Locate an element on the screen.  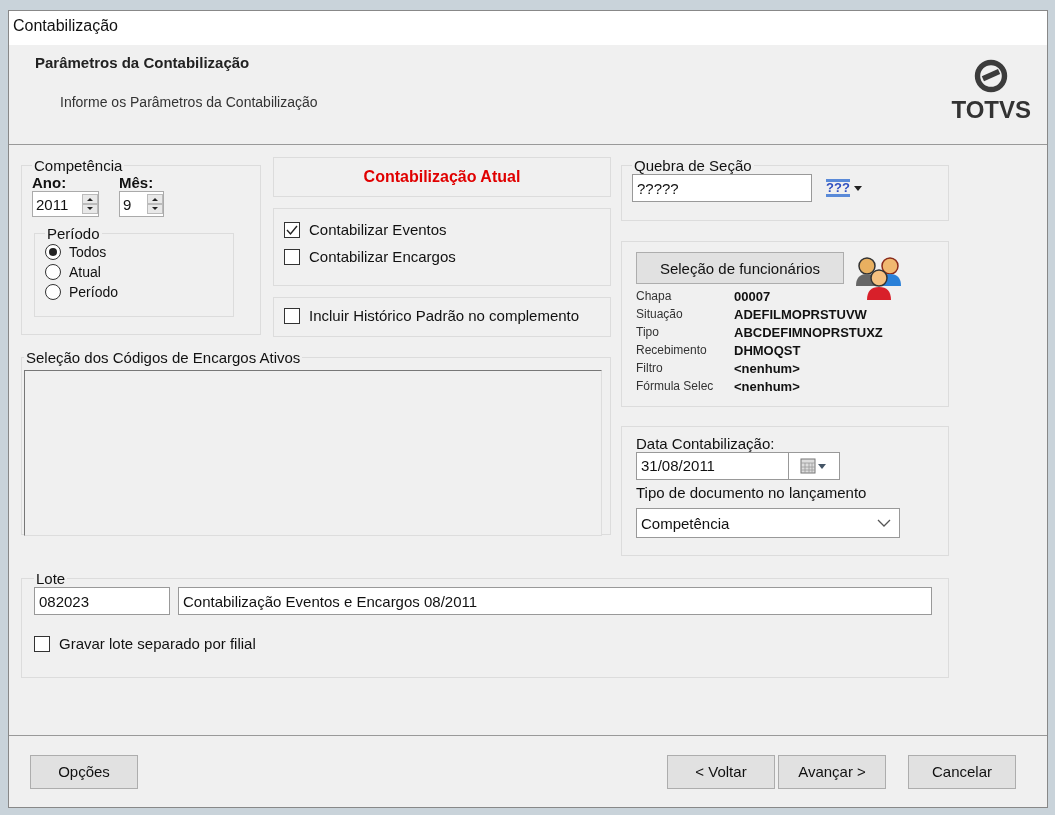
banner-text: Contabilização Atual is located at coordinates (442, 177).